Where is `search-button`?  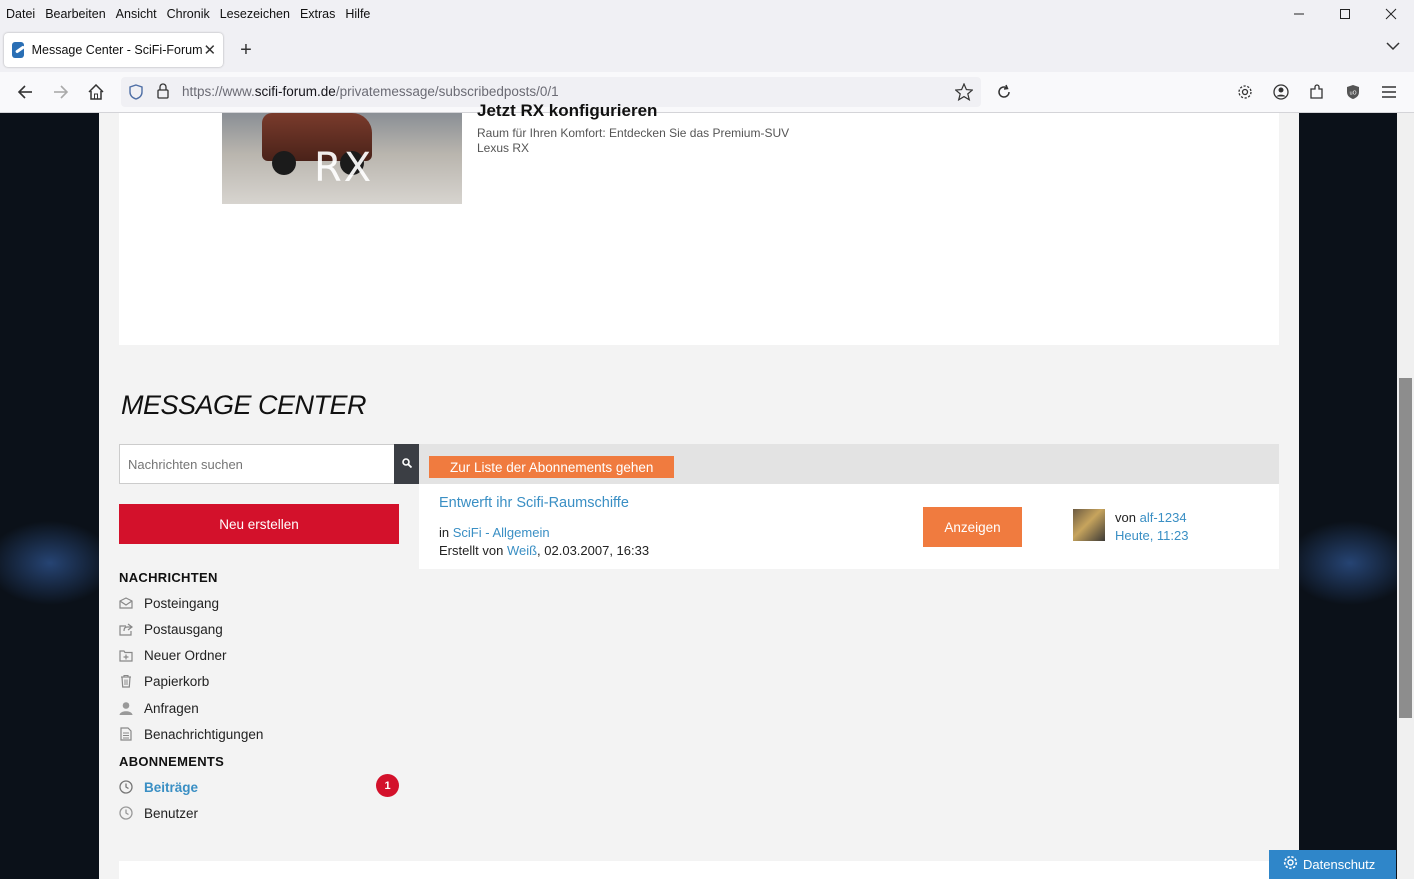 search-button is located at coordinates (406, 464).